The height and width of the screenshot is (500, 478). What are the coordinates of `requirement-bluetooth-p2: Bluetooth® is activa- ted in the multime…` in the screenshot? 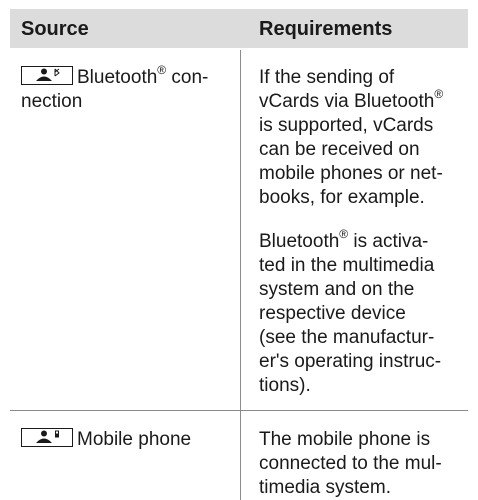 It's located at (350, 311).